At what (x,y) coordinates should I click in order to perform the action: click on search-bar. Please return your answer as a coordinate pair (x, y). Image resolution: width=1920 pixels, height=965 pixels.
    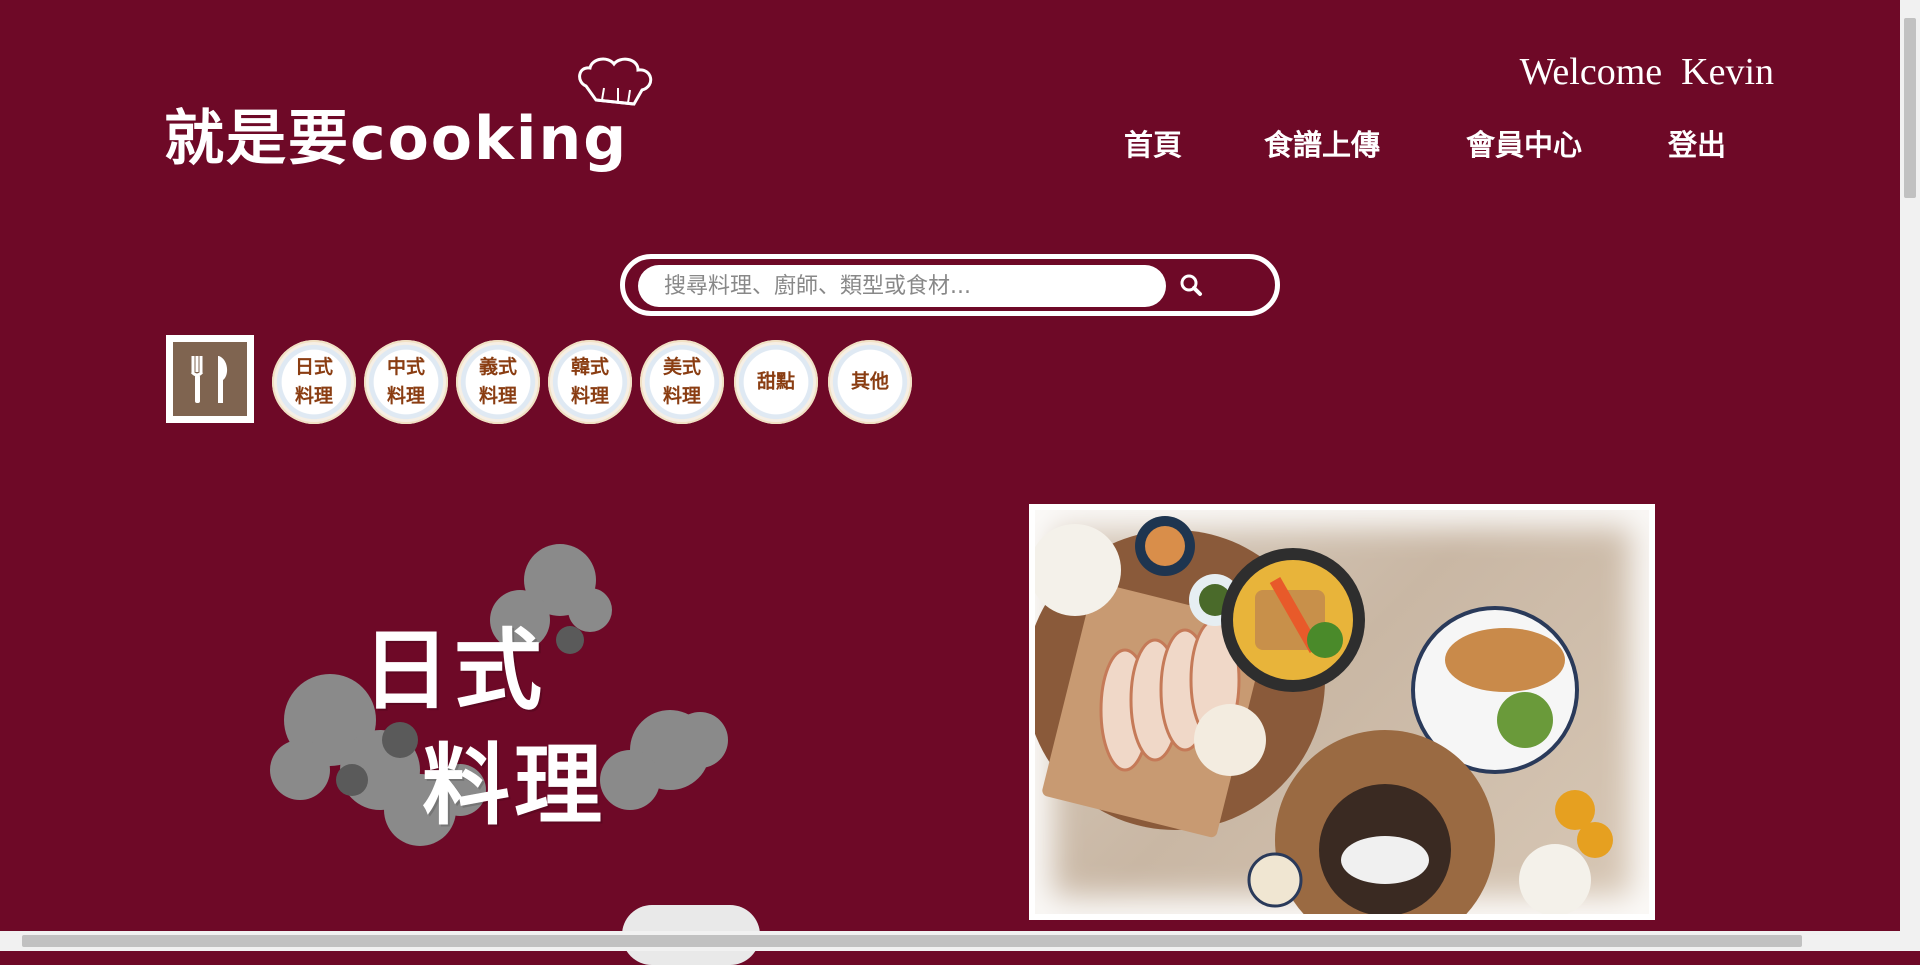
    Looking at the image, I should click on (950, 285).